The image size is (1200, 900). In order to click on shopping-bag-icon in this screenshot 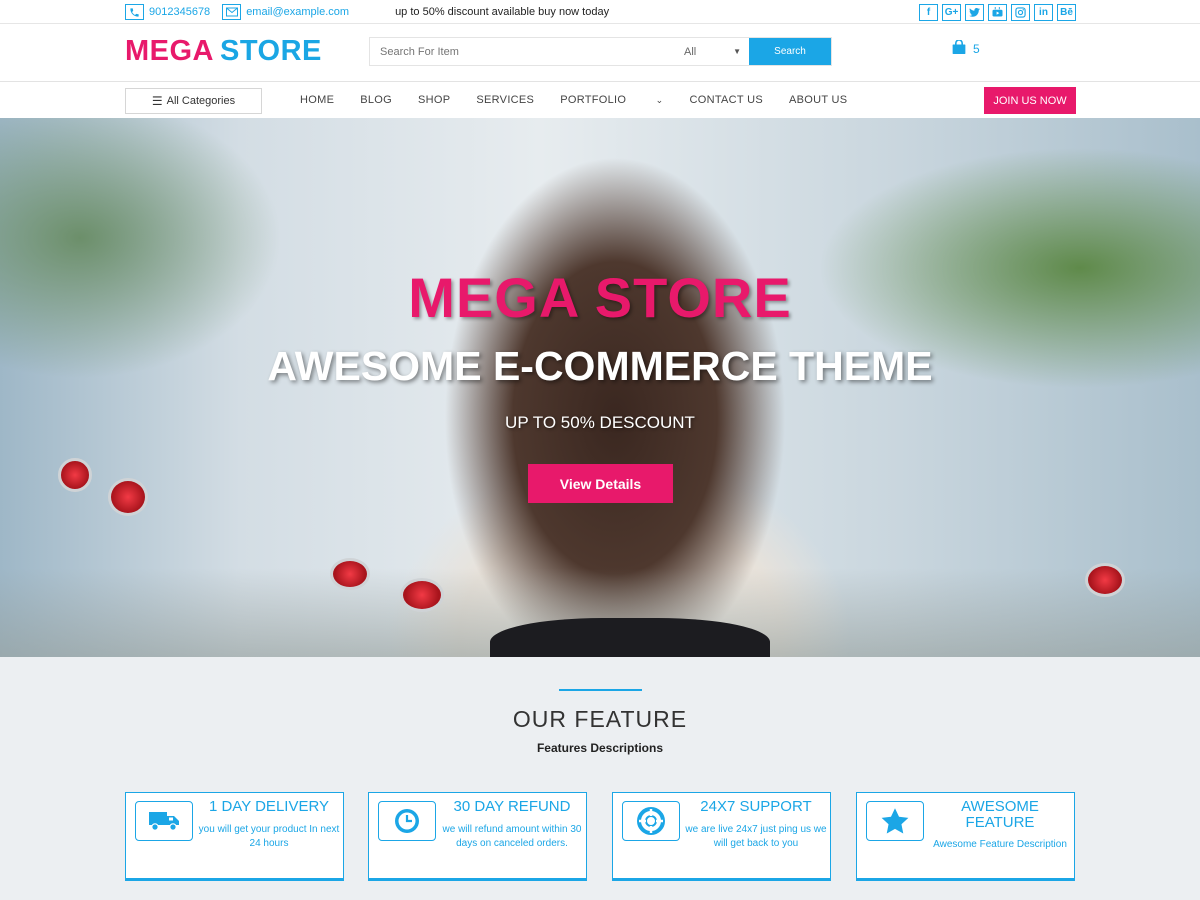, I will do `click(959, 48)`.